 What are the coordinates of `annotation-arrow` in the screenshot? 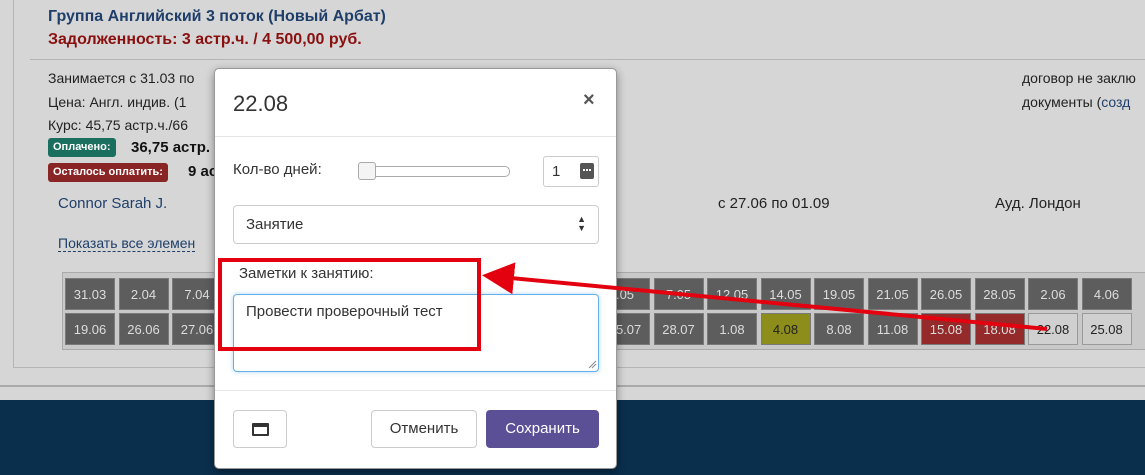 It's located at (765, 296).